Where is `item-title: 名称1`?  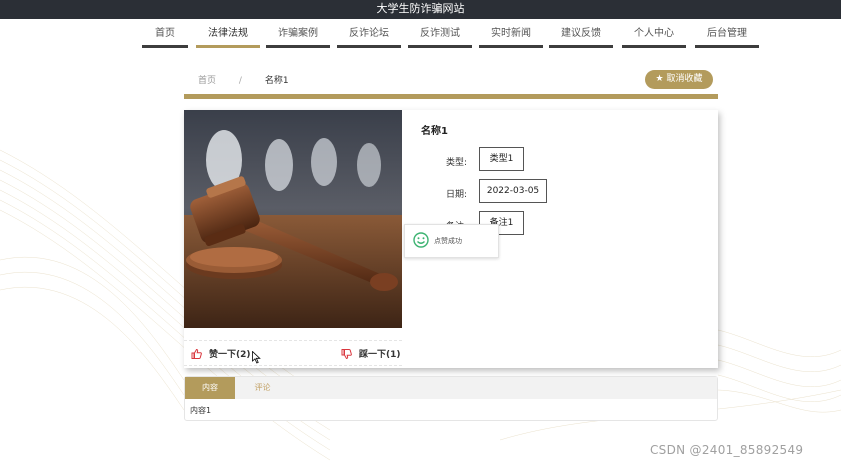
item-title: 名称1 is located at coordinates (434, 131).